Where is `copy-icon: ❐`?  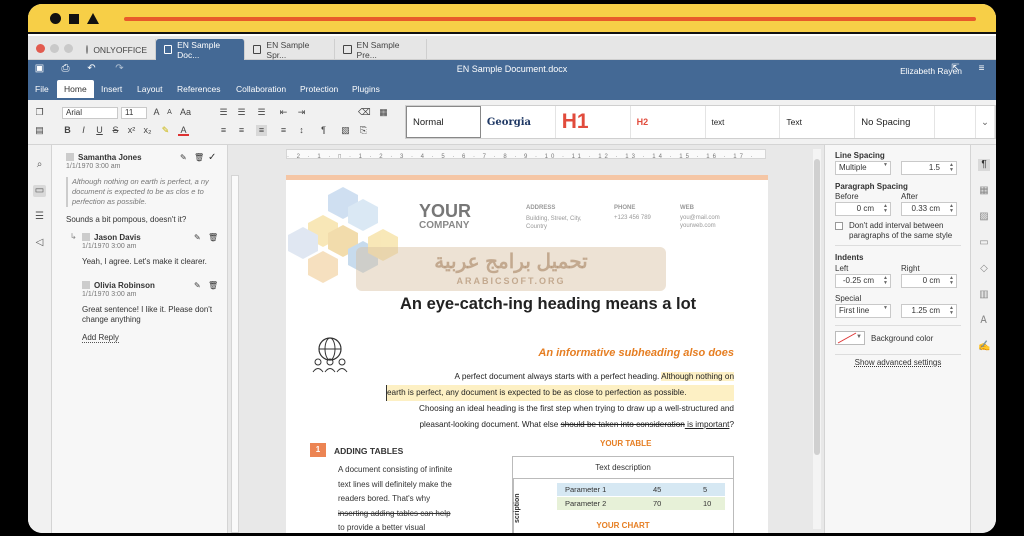
copy-icon: ❐ is located at coordinates (39, 112).